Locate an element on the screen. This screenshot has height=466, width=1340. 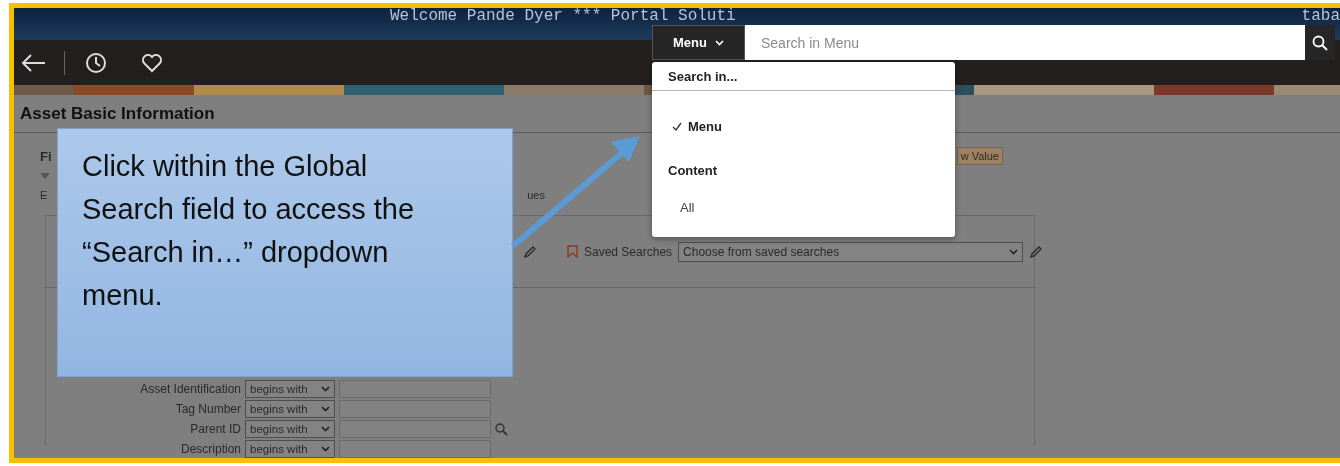
search-button is located at coordinates (1320, 42).